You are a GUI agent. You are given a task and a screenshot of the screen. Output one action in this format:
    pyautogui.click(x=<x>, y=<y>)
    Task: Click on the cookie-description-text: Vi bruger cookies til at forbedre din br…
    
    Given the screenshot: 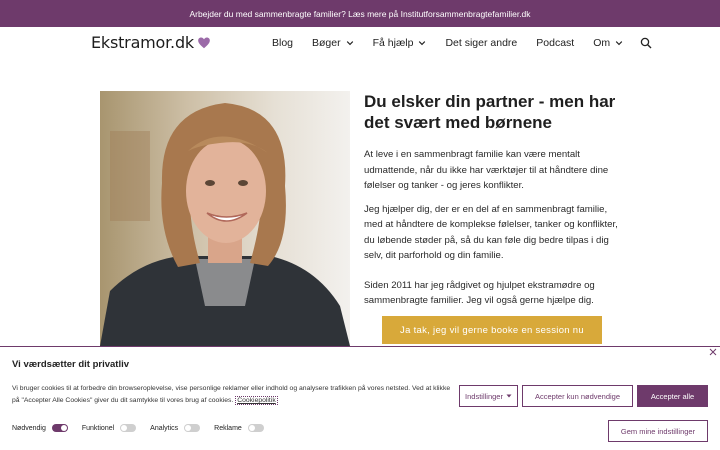 What is the action you would take?
    pyautogui.click(x=231, y=394)
    